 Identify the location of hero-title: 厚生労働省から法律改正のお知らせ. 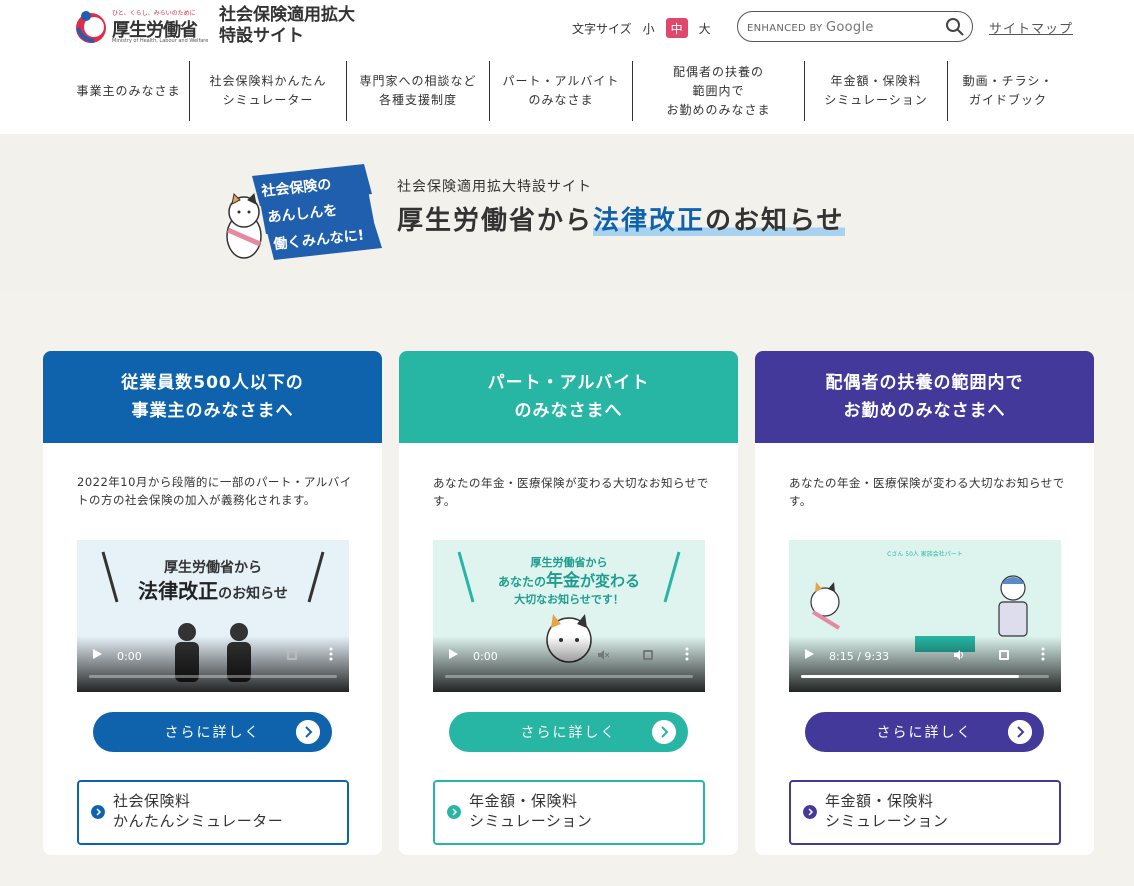
(621, 218).